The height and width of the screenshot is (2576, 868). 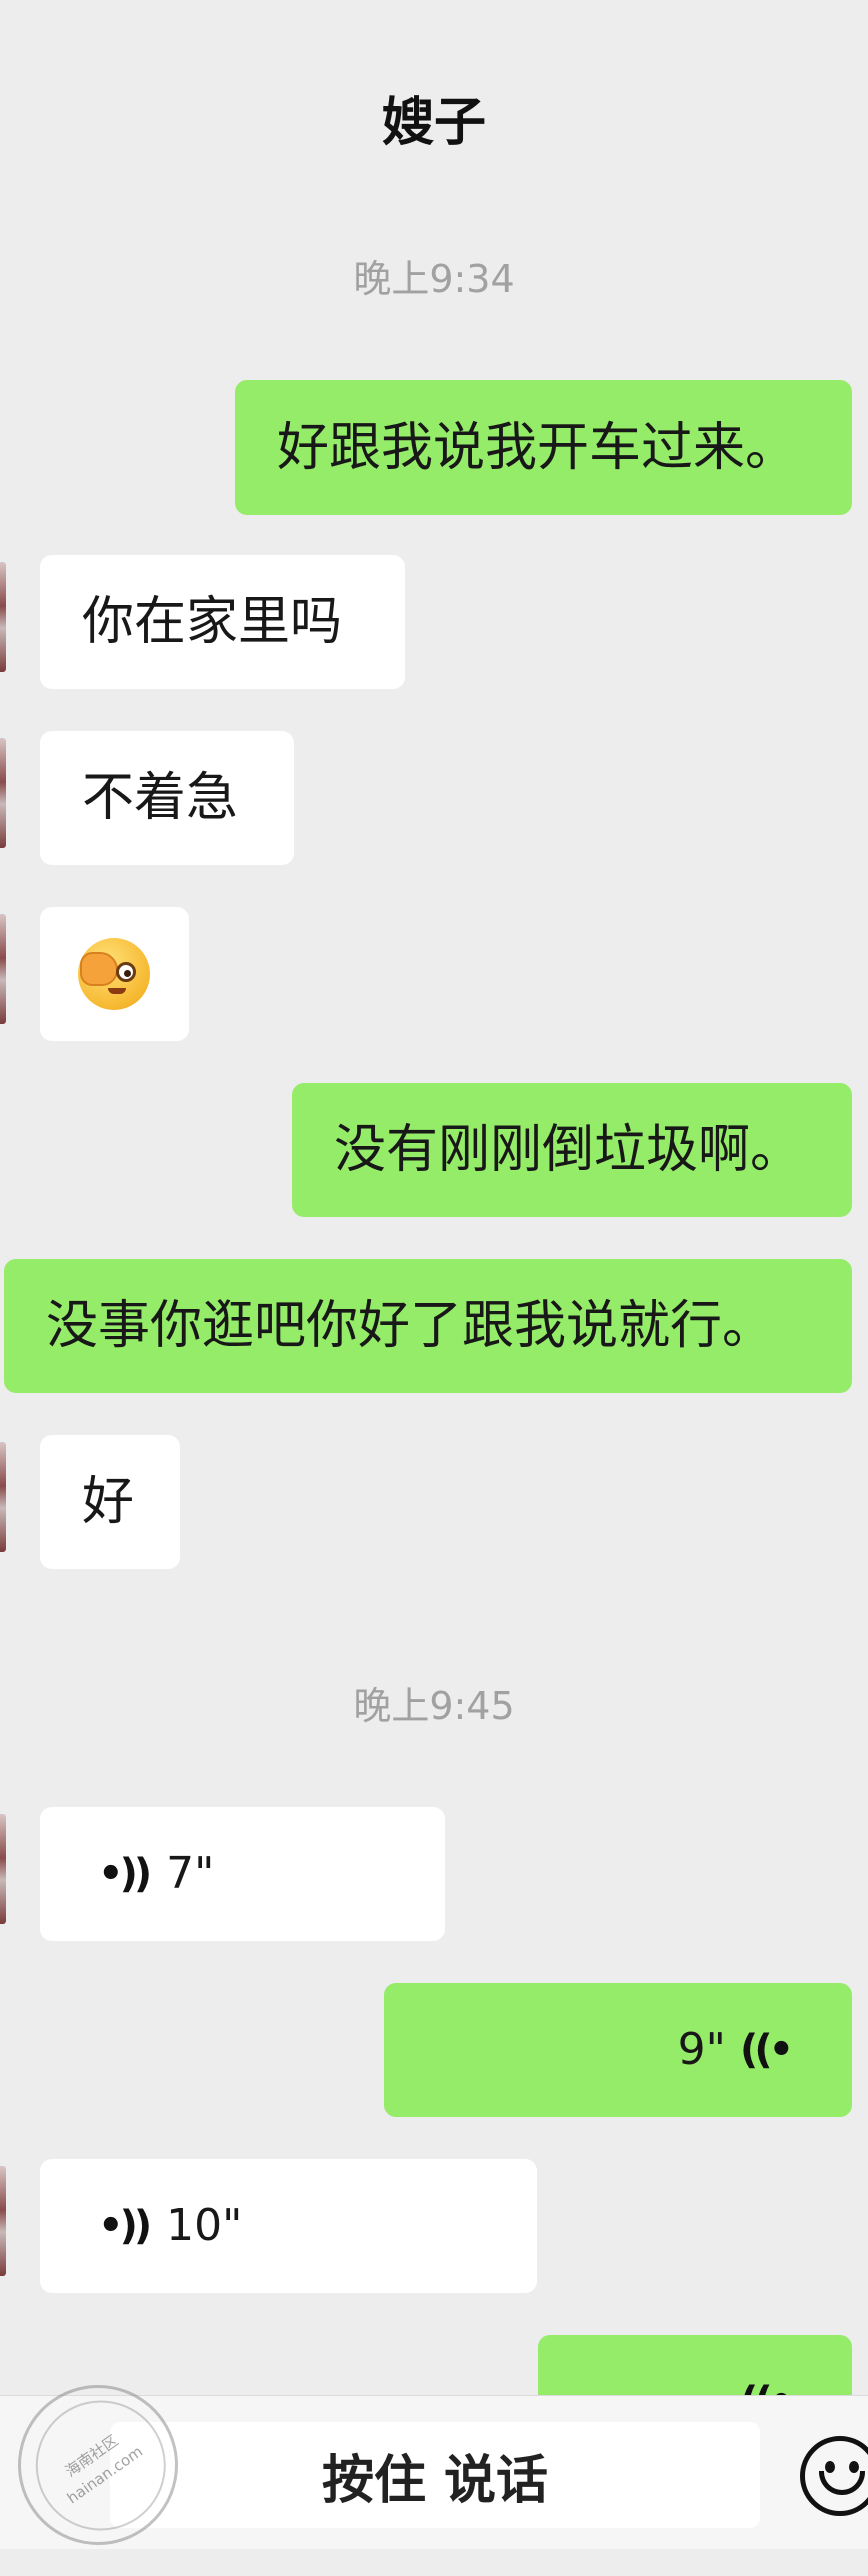 I want to click on outgoing-message: 没有刚刚倒垃圾啊。, so click(x=572, y=1150).